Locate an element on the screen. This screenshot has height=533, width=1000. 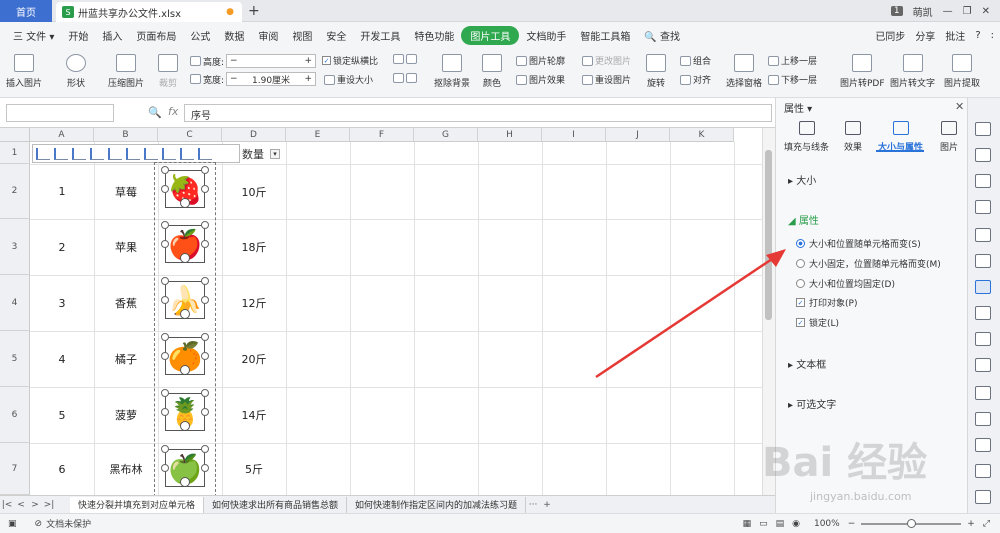
insert-picture-button: 插入图片 is located at coordinates (24, 71).